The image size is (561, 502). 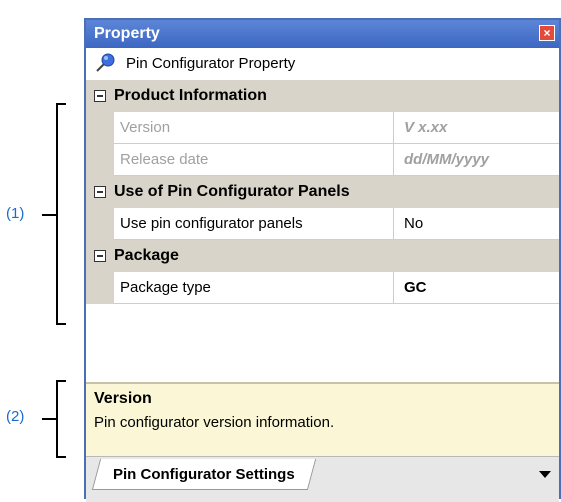 I want to click on object-bar: Pin Configurator Property, so click(x=322, y=63).